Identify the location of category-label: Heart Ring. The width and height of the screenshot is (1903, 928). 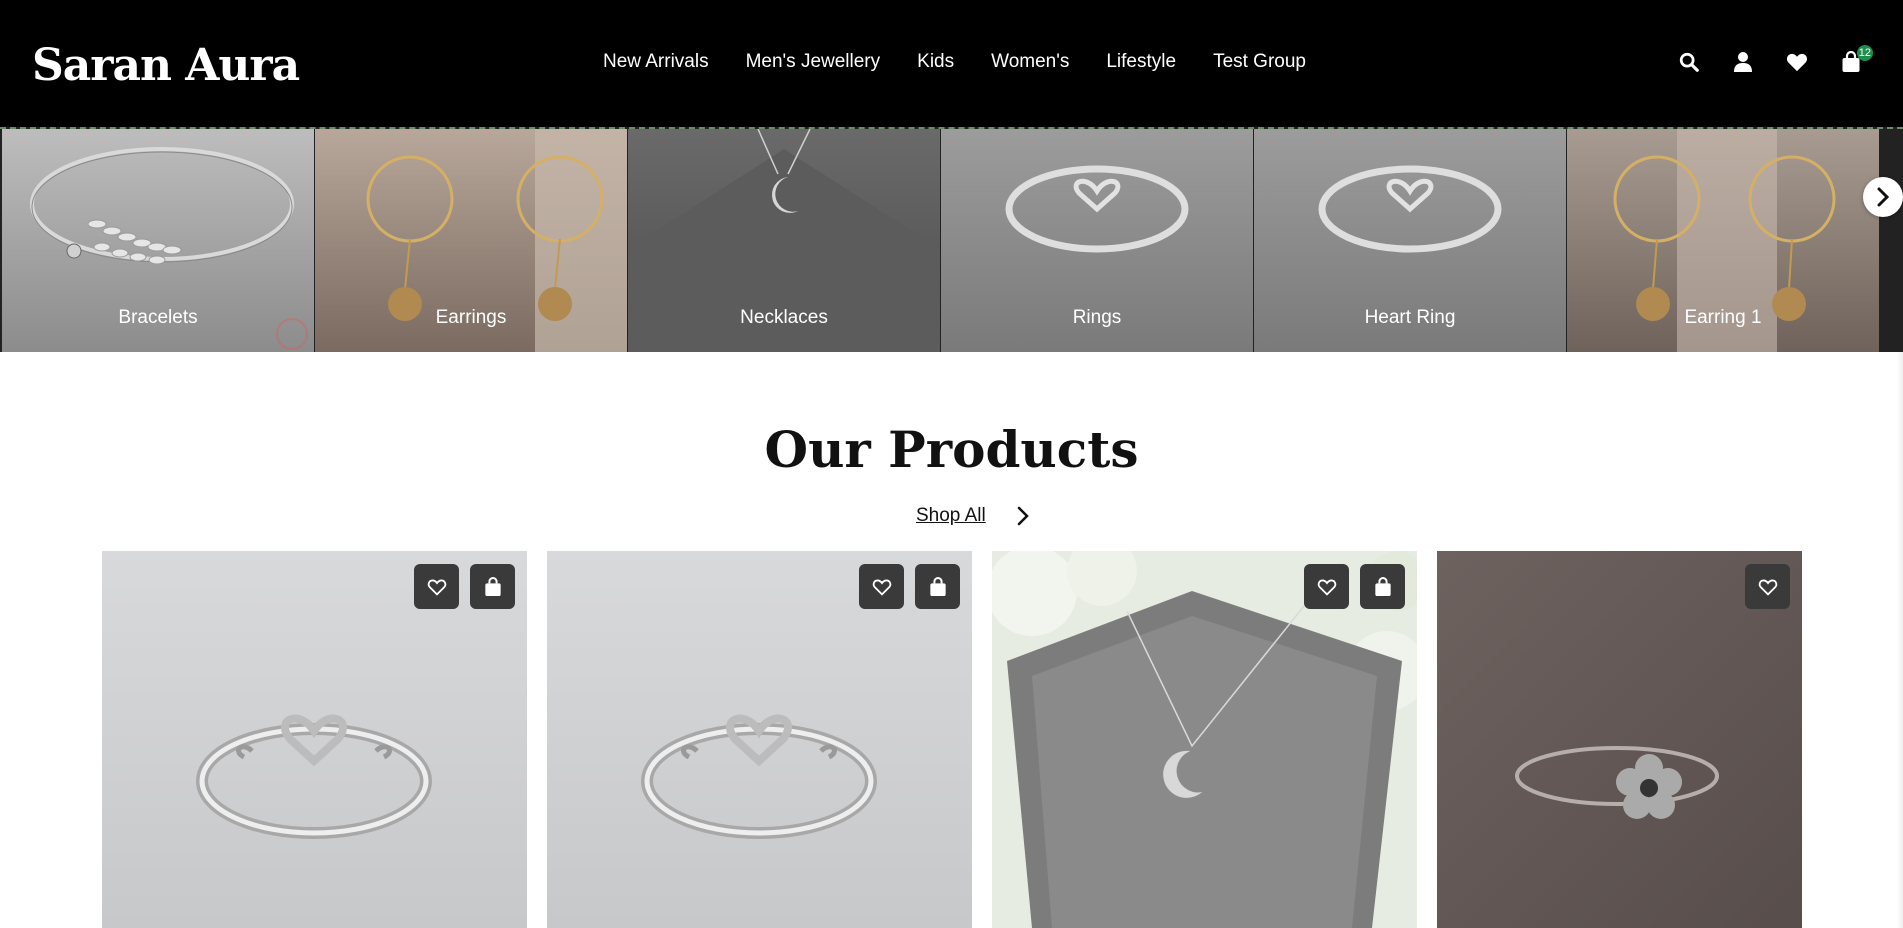
(1410, 317).